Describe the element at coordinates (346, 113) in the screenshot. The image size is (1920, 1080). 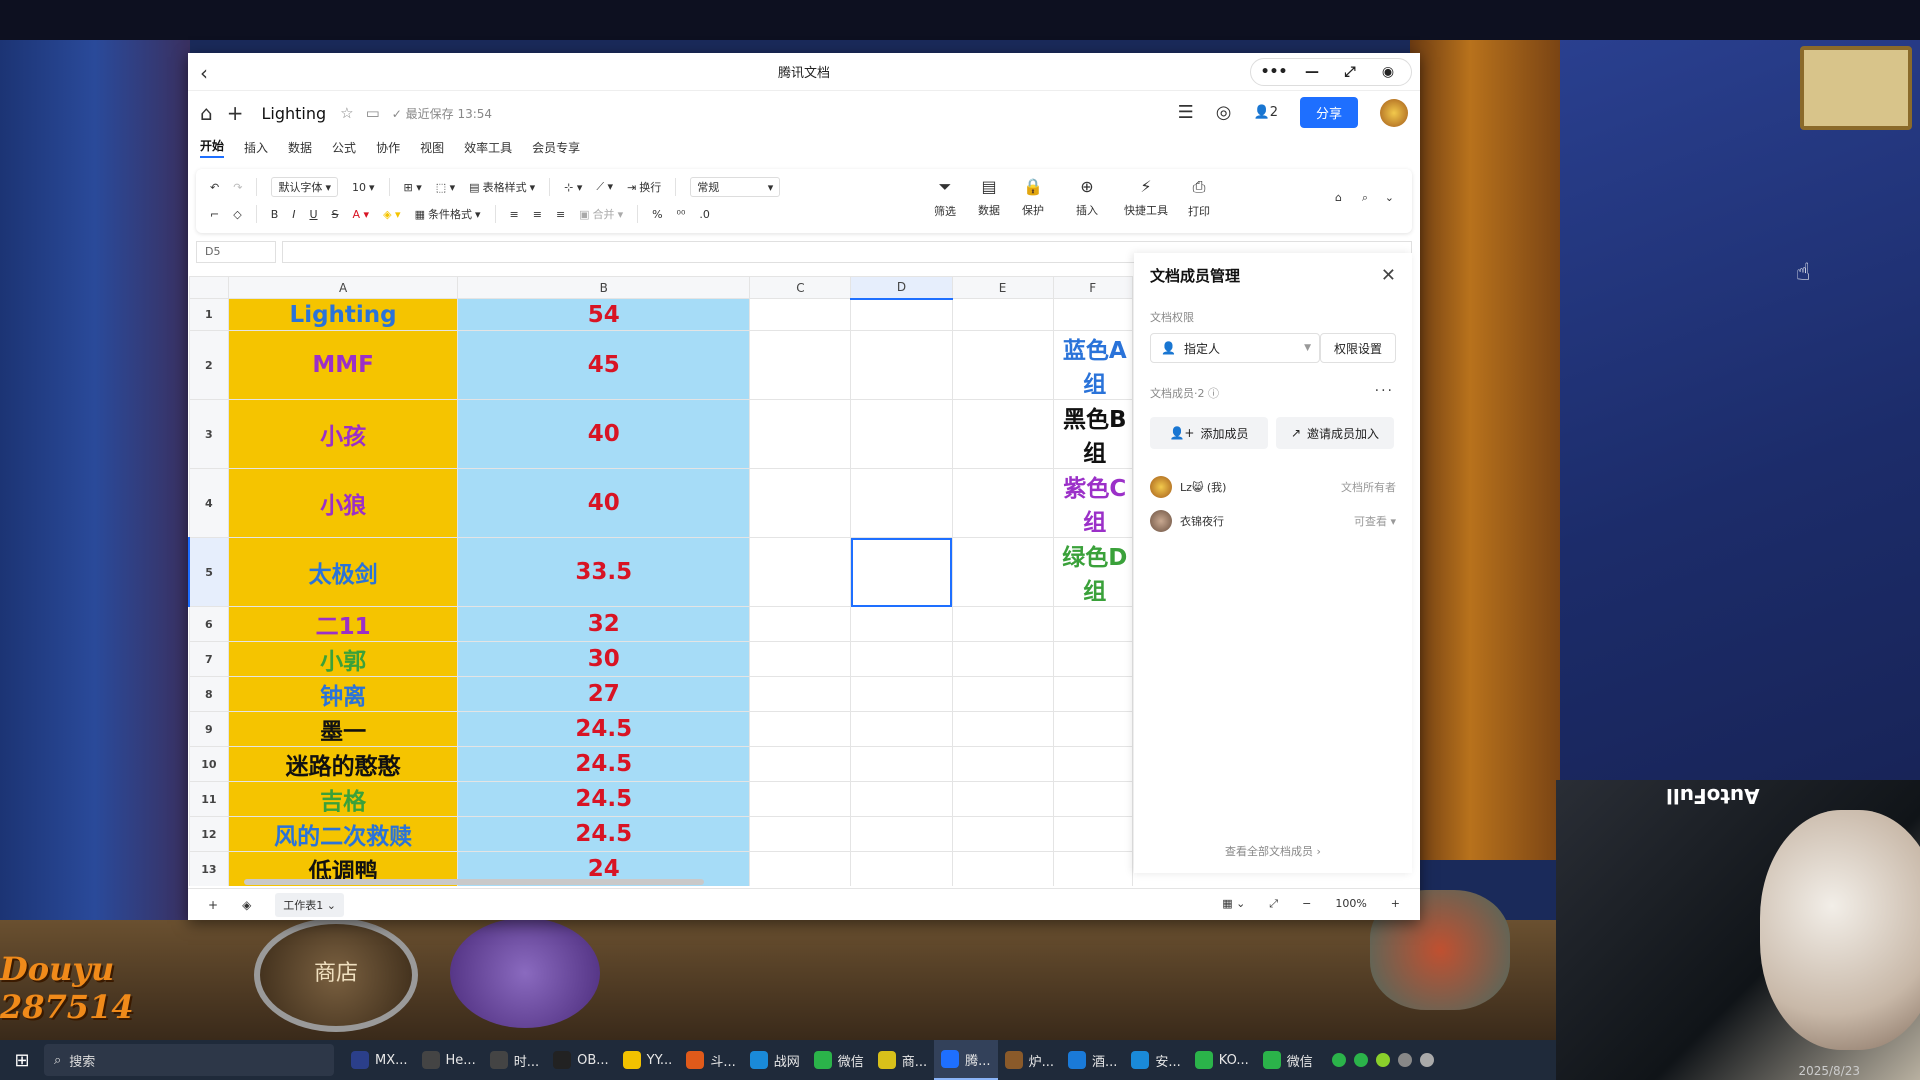
I see `star-icon: ☆` at that location.